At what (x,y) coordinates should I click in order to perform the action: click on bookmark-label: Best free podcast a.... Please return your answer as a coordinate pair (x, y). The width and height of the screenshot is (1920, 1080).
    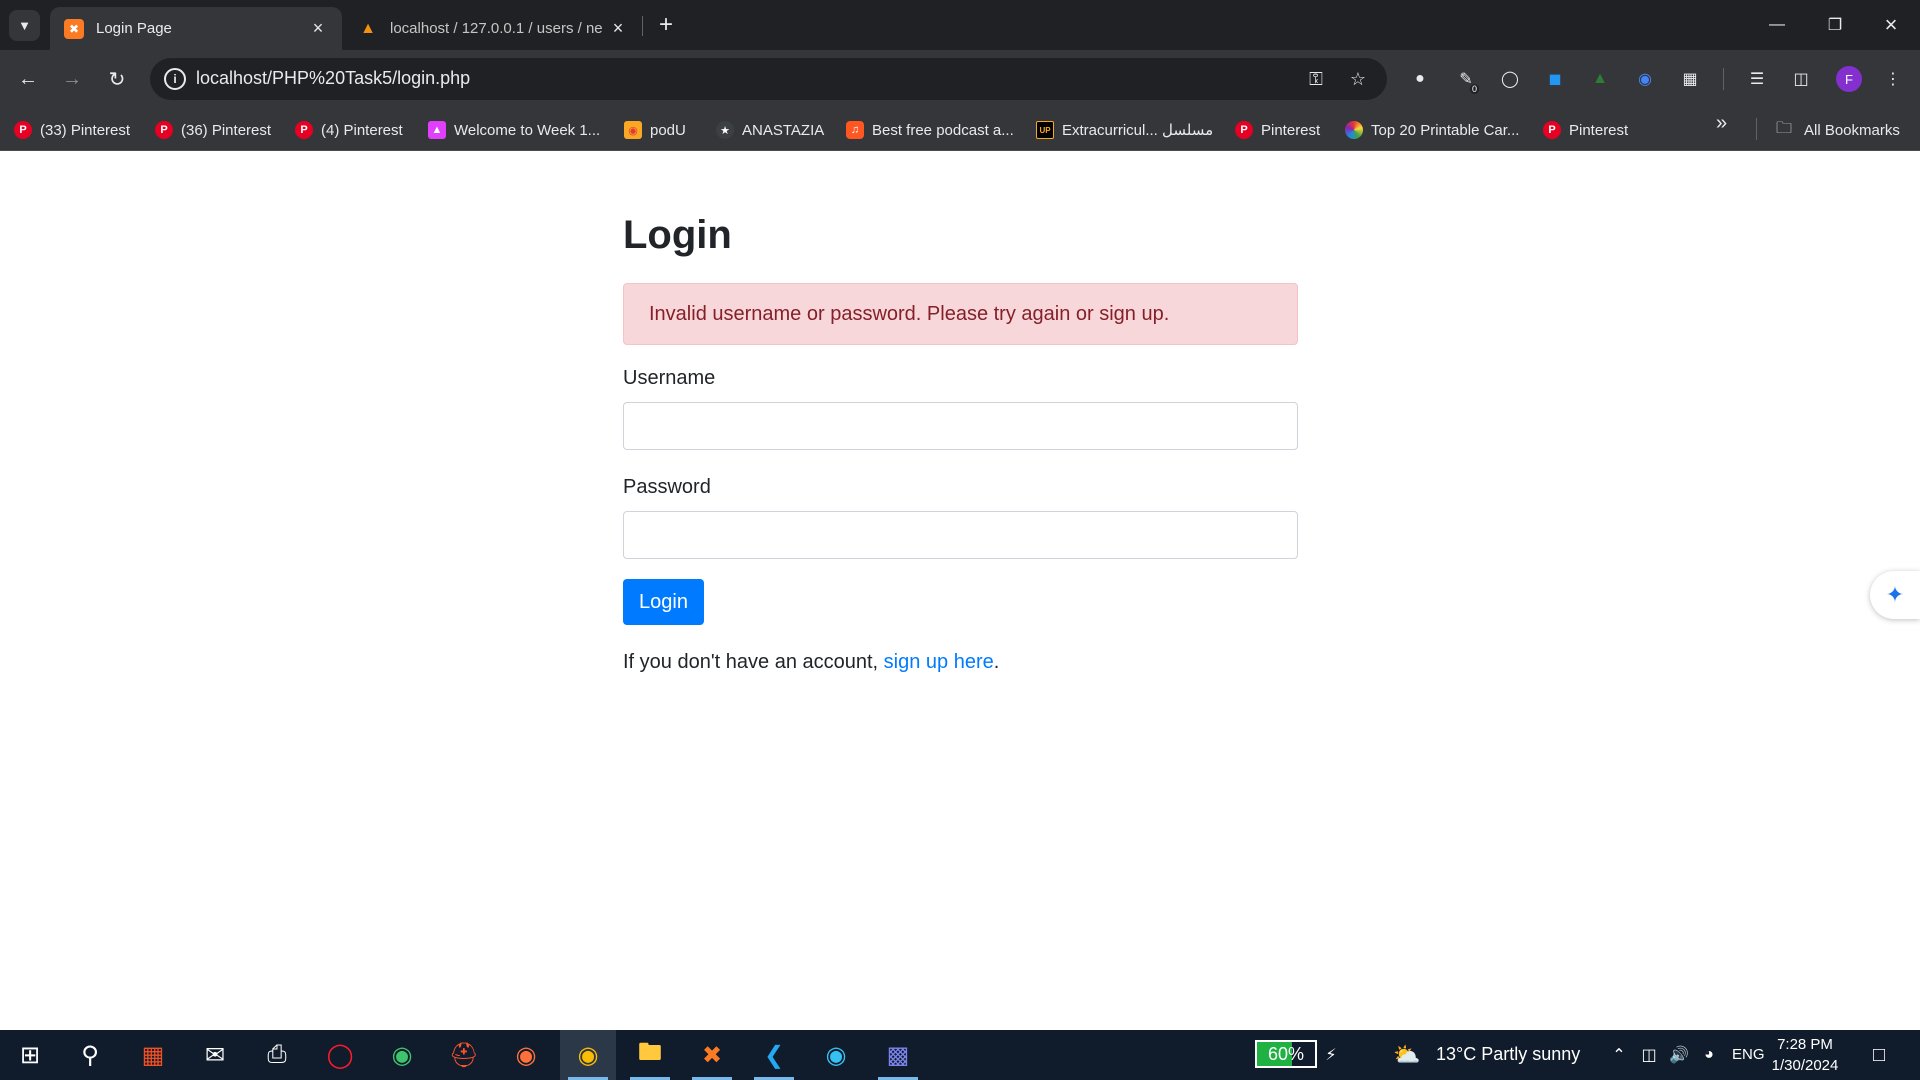
    Looking at the image, I should click on (943, 130).